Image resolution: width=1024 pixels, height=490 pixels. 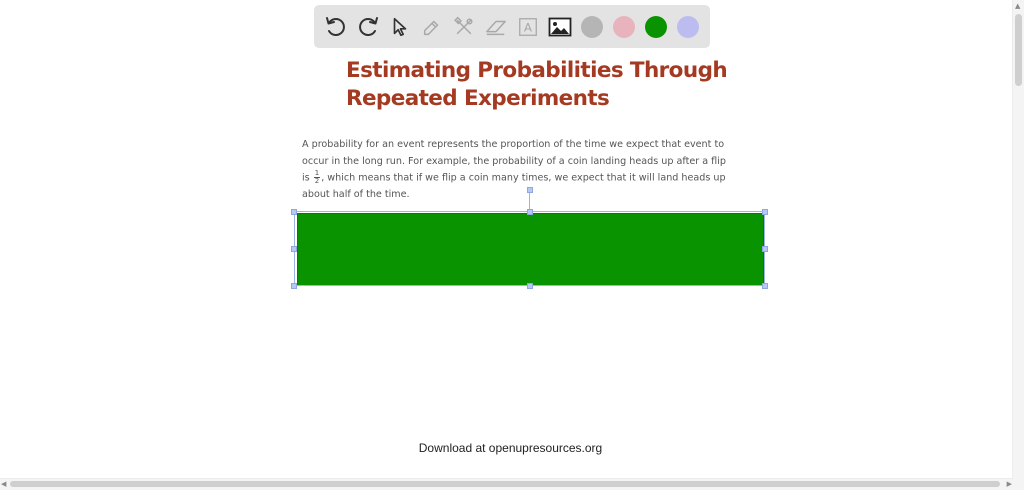 I want to click on text-button: A, so click(x=528, y=27).